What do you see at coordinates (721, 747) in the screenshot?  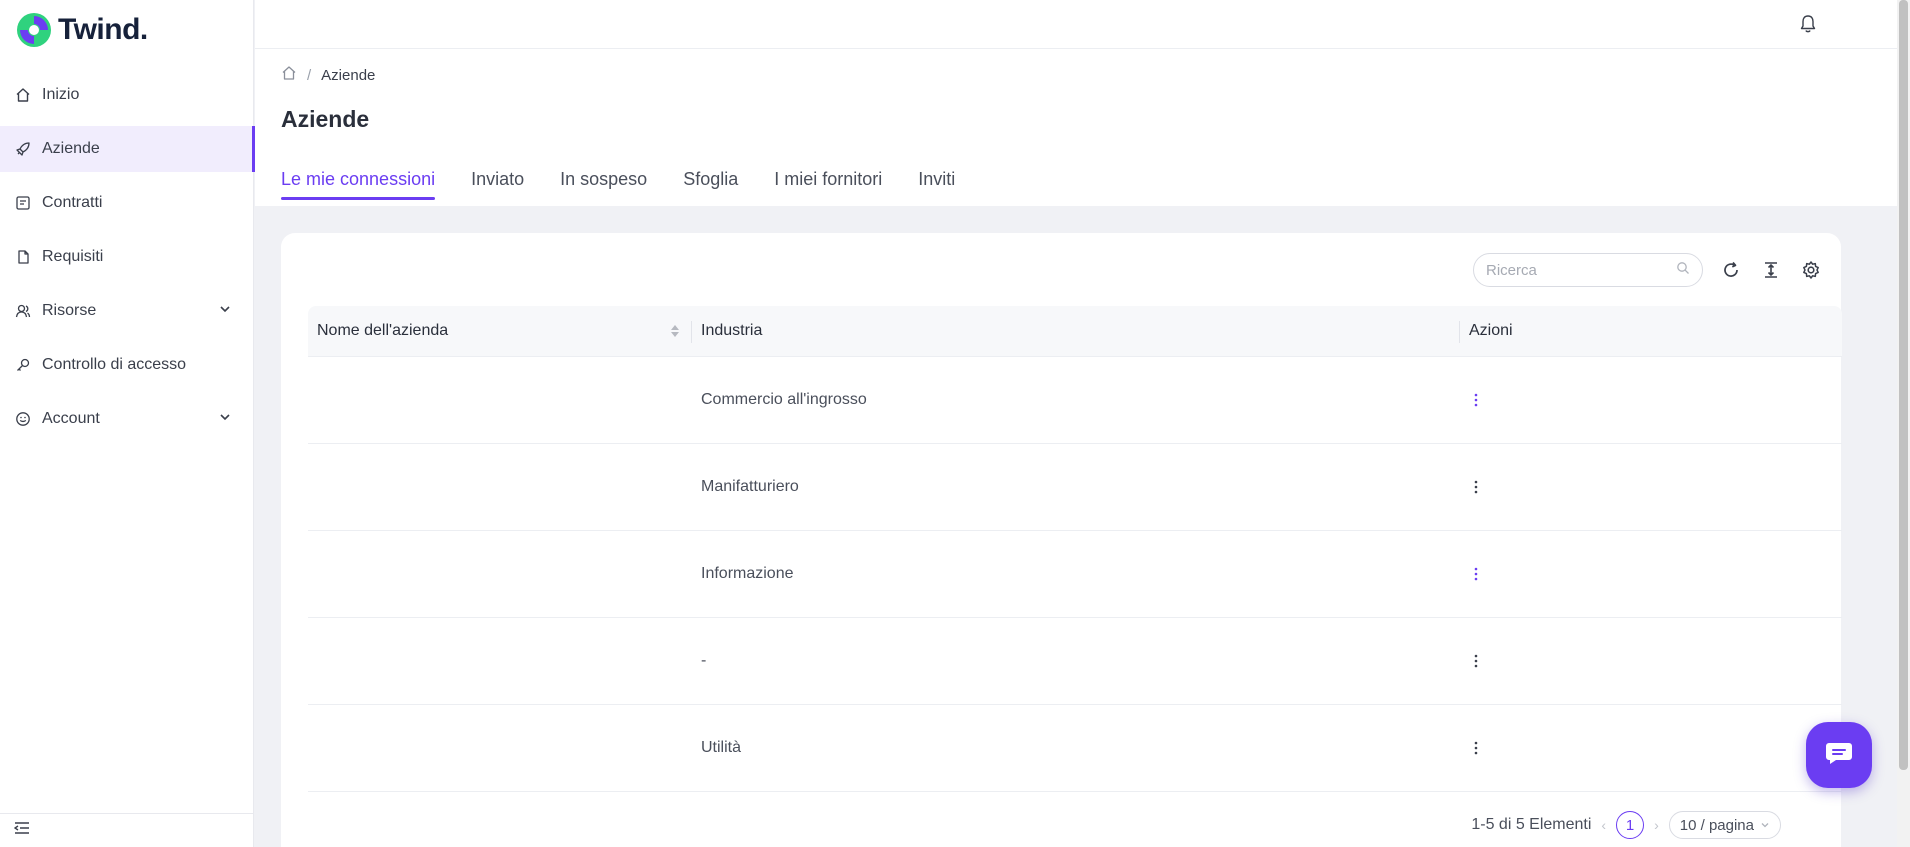 I see `industry-cell: Utilità` at bounding box center [721, 747].